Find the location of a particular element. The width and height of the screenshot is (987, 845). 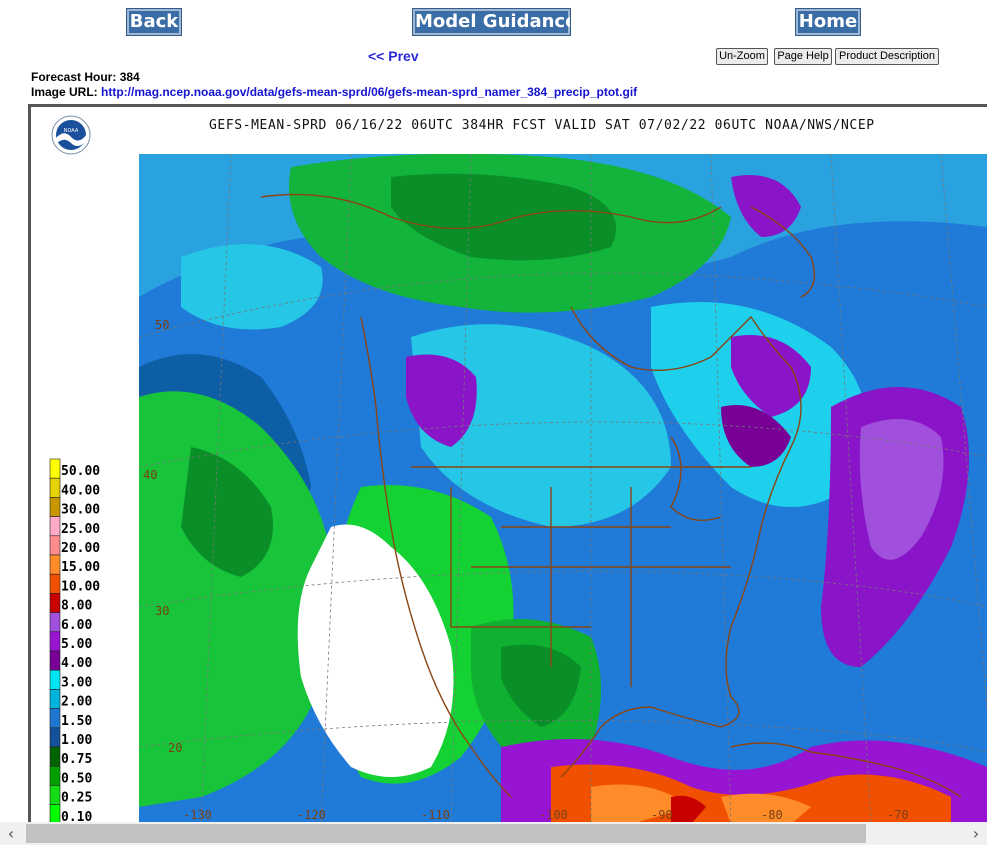

forecast-hour-value: 384 is located at coordinates (129, 77).